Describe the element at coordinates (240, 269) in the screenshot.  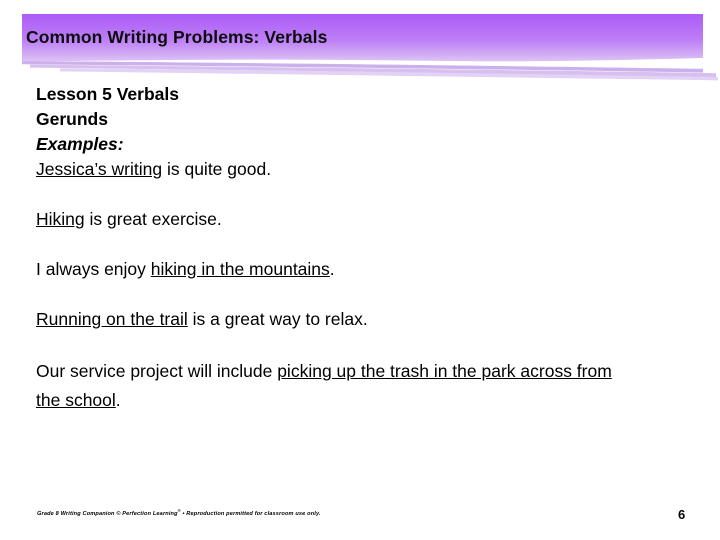
I see `gerund-phrase-3: hiking in the mountains` at that location.